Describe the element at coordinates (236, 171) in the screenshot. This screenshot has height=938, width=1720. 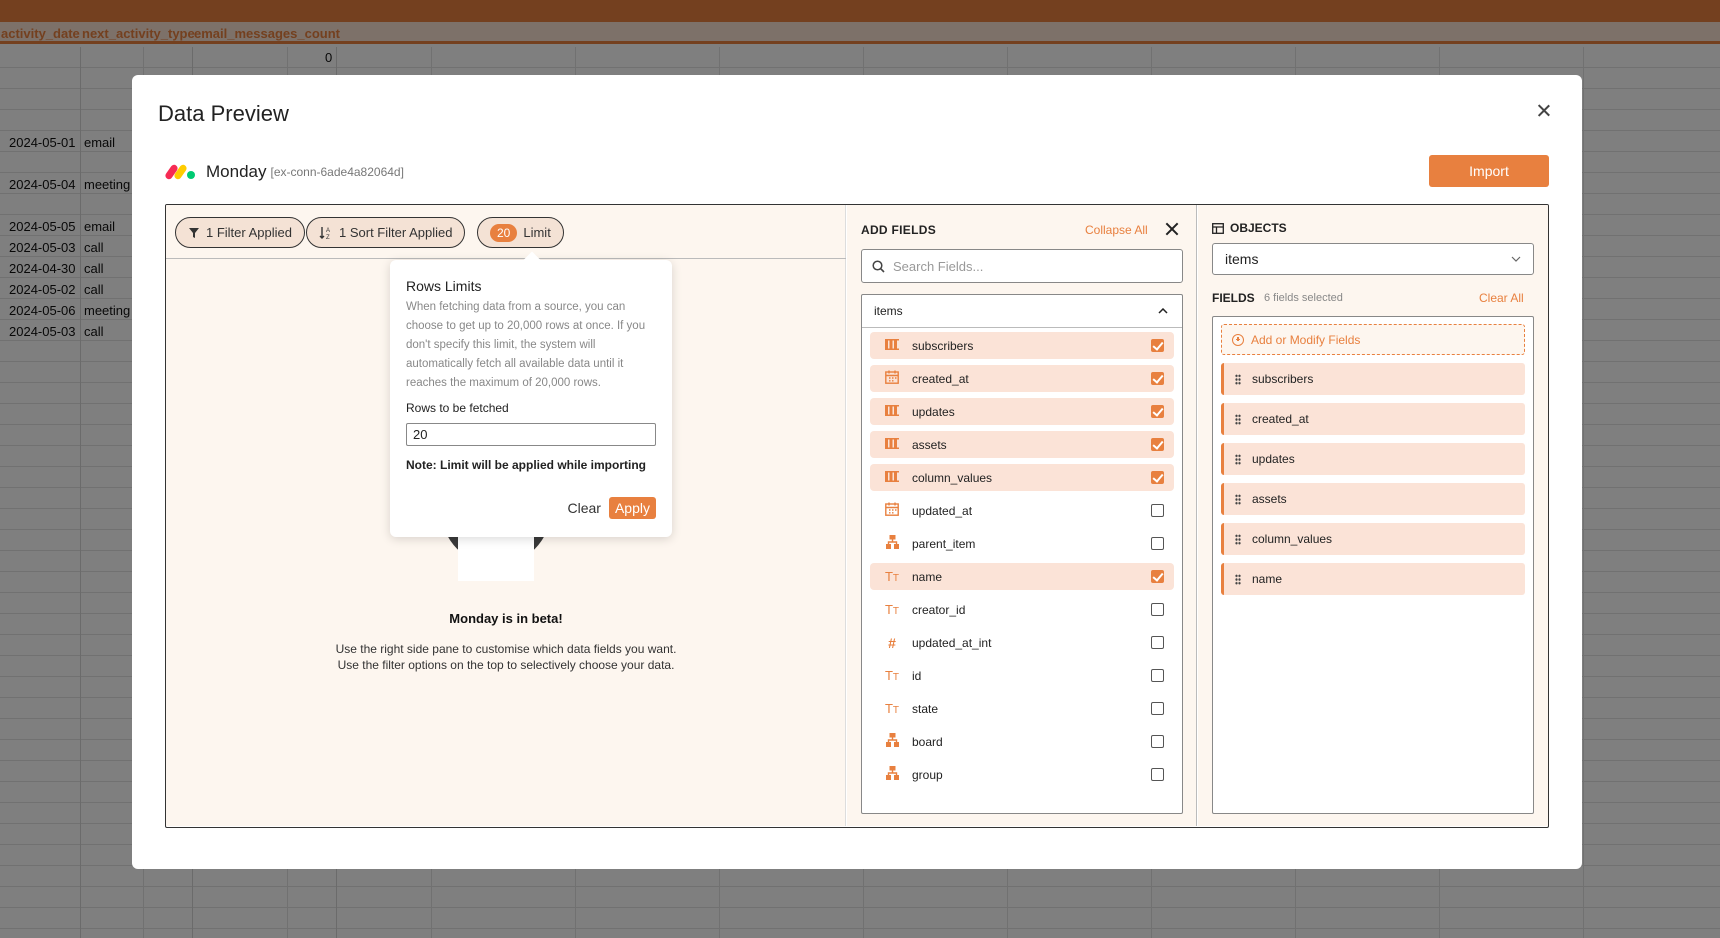
I see `source-name: Monday` at that location.